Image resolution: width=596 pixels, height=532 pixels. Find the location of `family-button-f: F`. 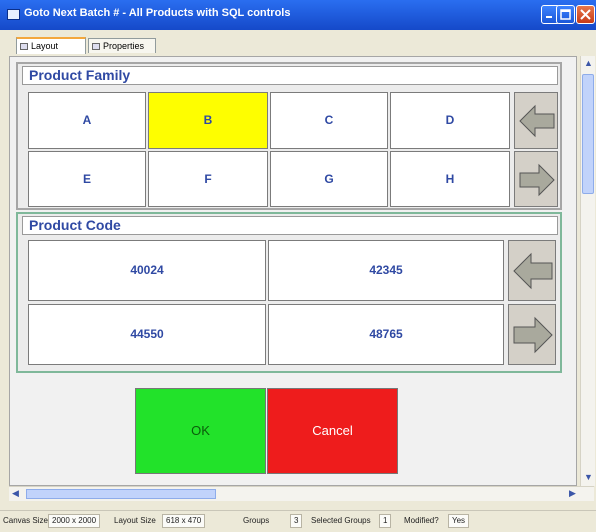

family-button-f: F is located at coordinates (208, 179).